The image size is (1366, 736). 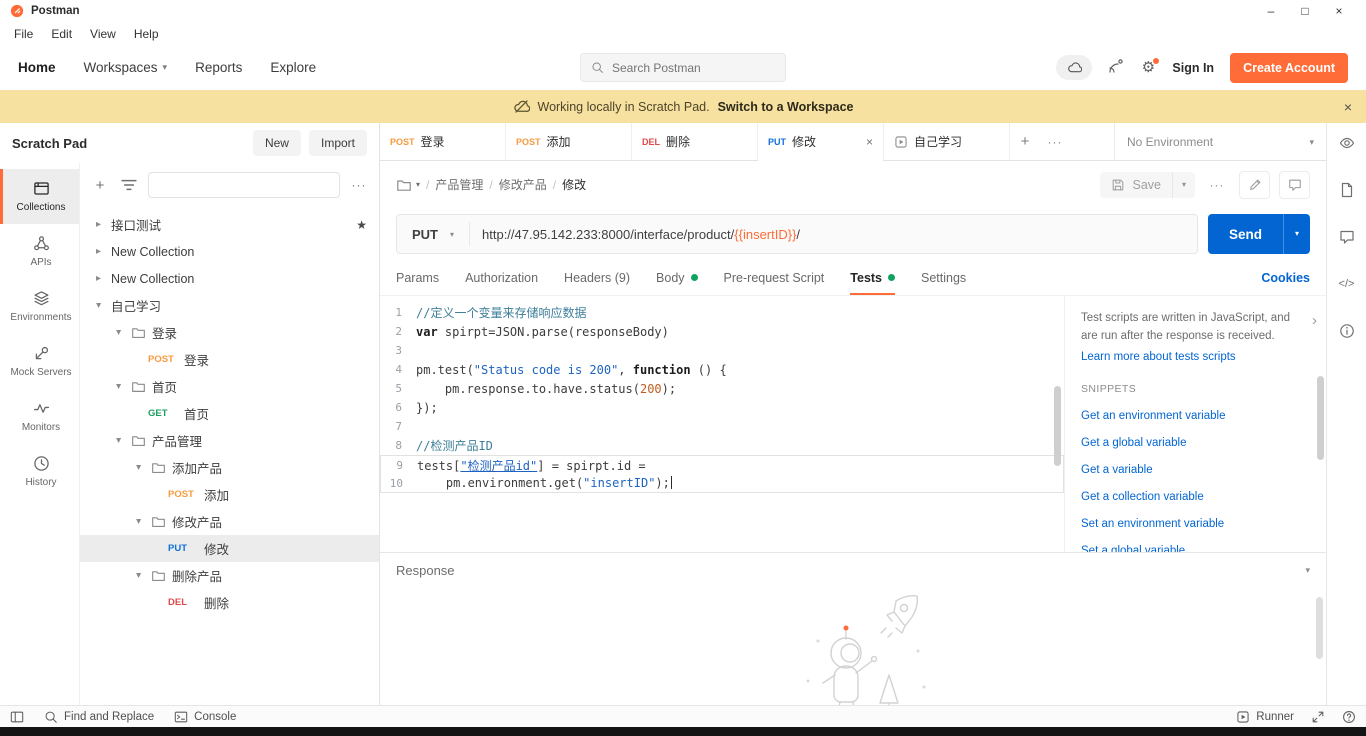 What do you see at coordinates (1265, 717) in the screenshot?
I see `runner: Runner` at bounding box center [1265, 717].